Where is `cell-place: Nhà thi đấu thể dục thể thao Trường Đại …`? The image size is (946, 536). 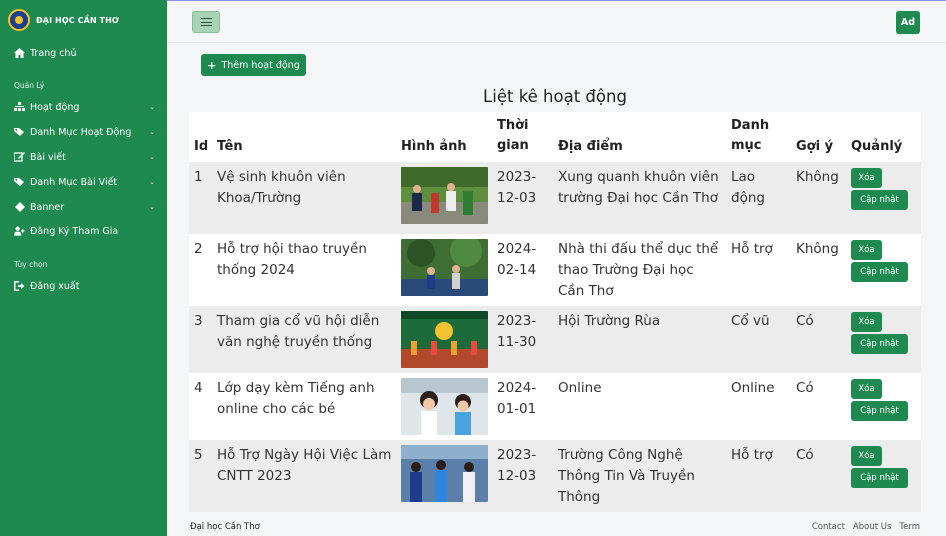
cell-place: Nhà thi đấu thể dục thể thao Trường Đại … is located at coordinates (638, 270).